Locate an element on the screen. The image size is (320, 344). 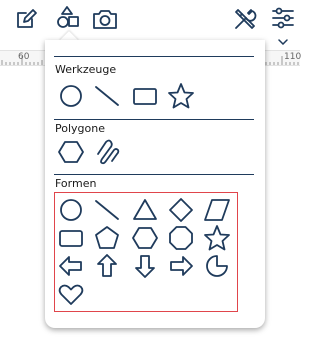
ruler-label: 60 is located at coordinates (24, 57).